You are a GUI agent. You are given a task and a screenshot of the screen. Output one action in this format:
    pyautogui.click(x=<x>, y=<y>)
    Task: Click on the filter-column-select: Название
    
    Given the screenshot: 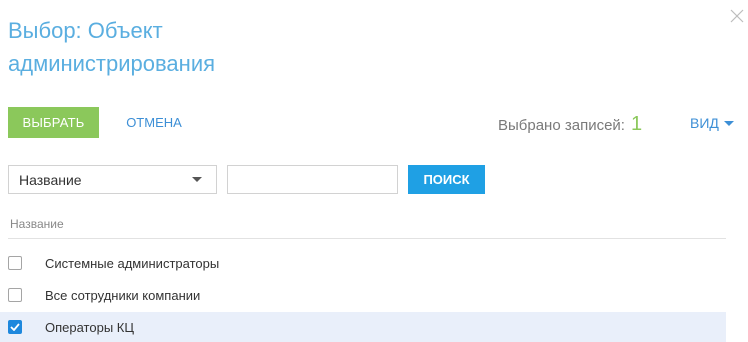 What is the action you would take?
    pyautogui.click(x=112, y=179)
    